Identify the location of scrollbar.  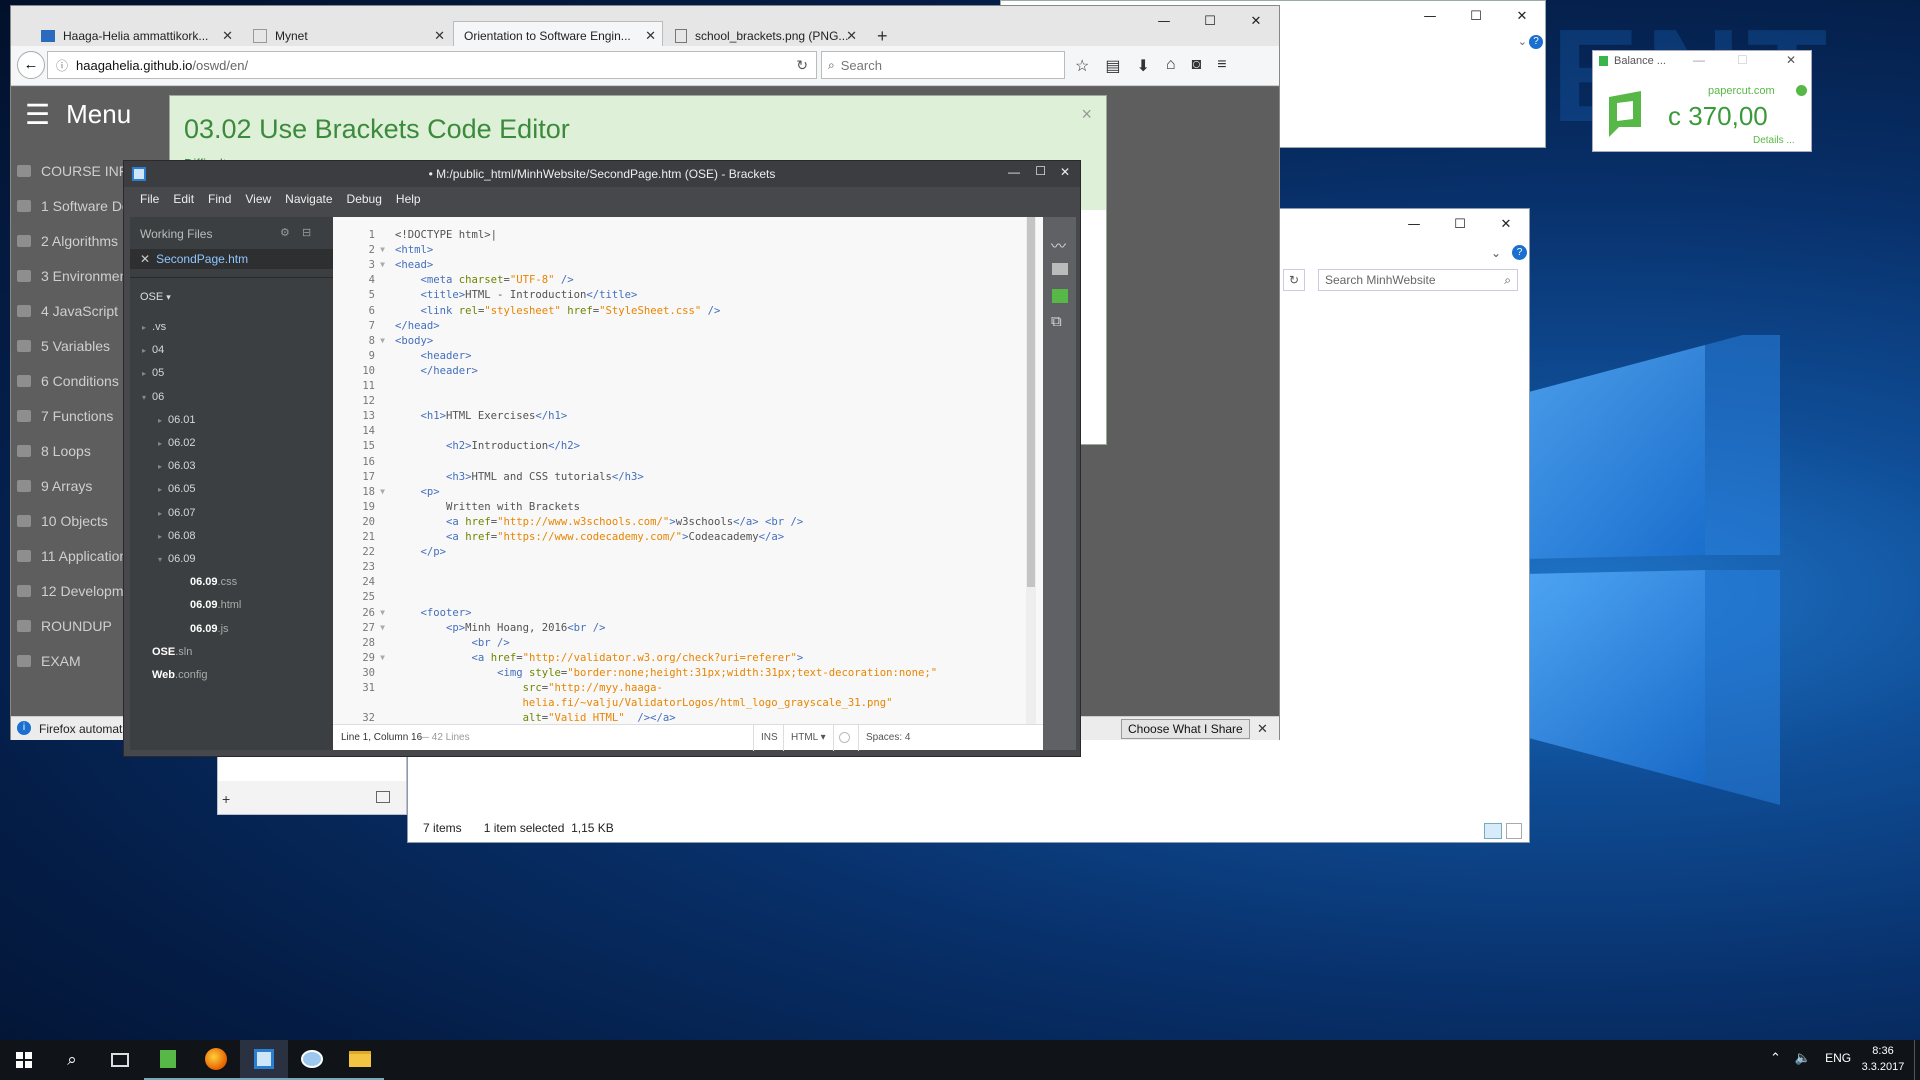
(1031, 470).